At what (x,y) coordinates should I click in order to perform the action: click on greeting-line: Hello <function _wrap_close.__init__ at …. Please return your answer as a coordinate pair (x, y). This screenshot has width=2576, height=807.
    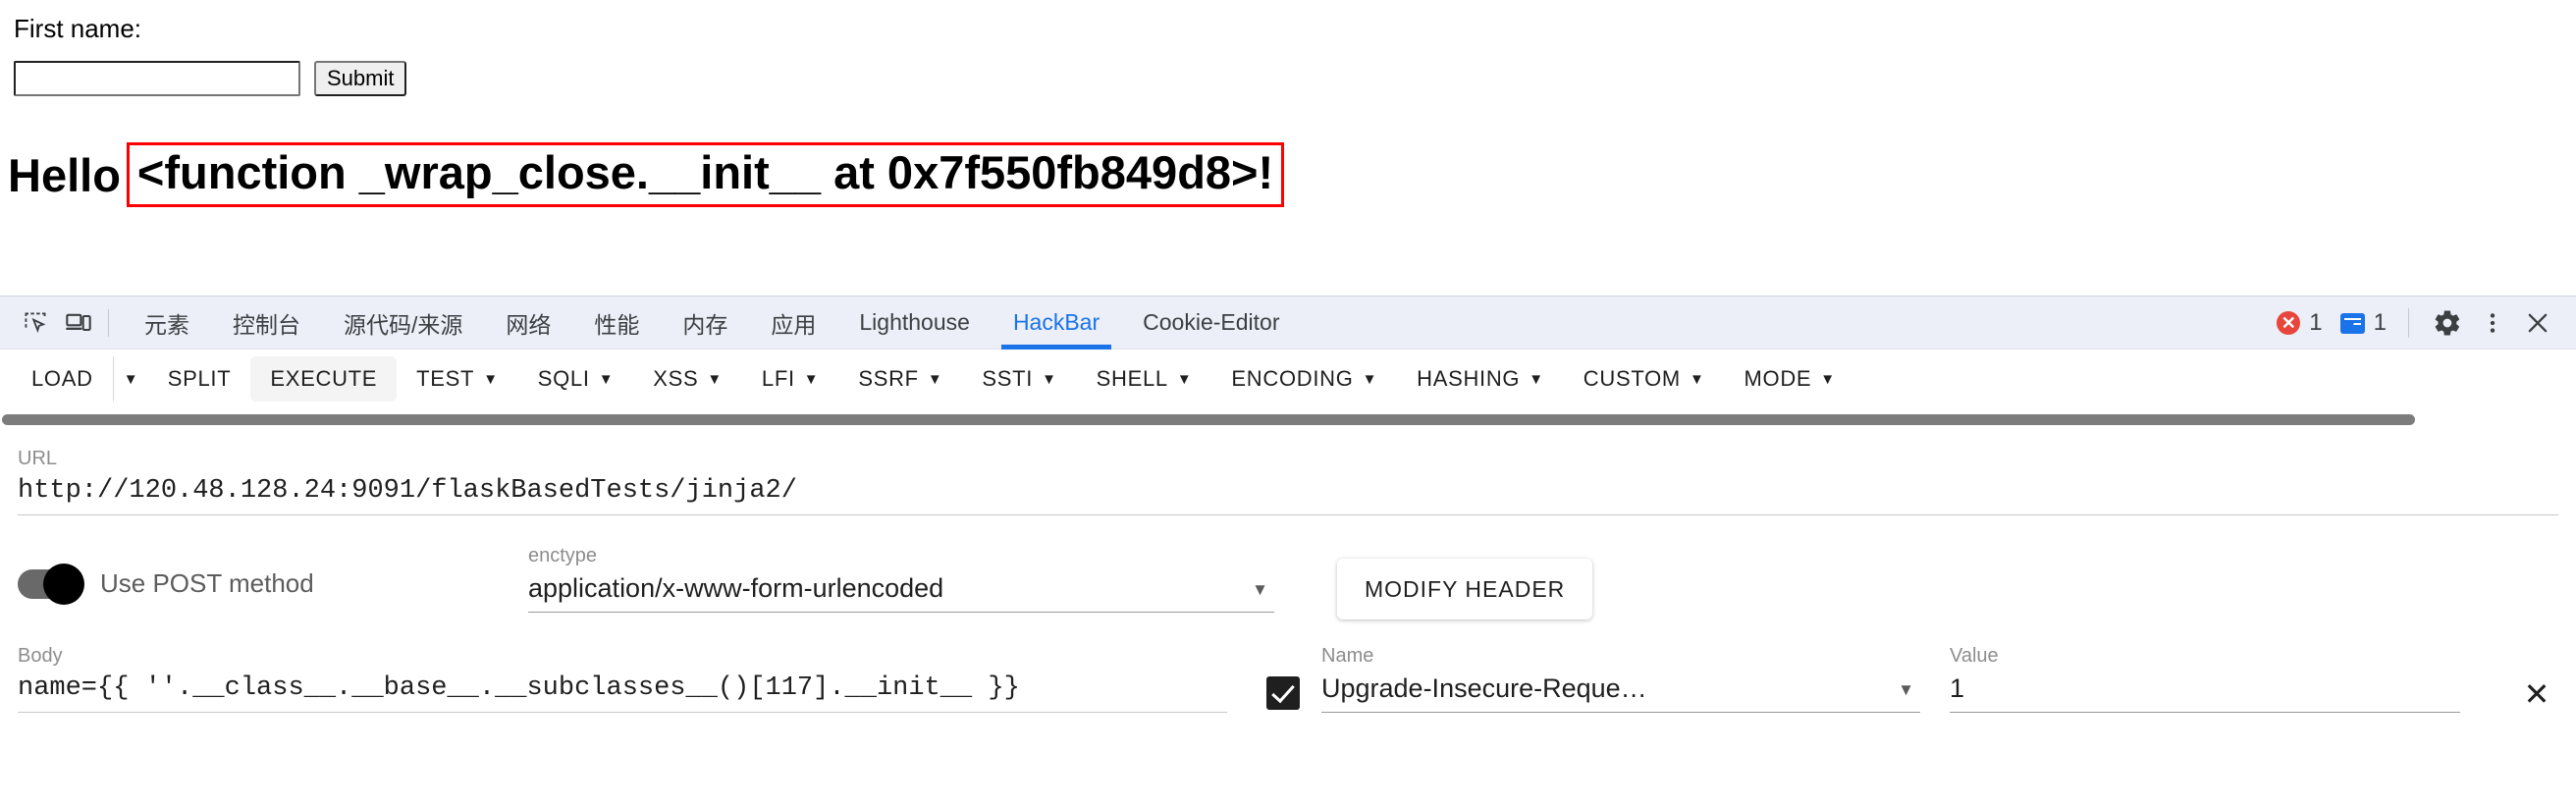
    Looking at the image, I should click on (646, 174).